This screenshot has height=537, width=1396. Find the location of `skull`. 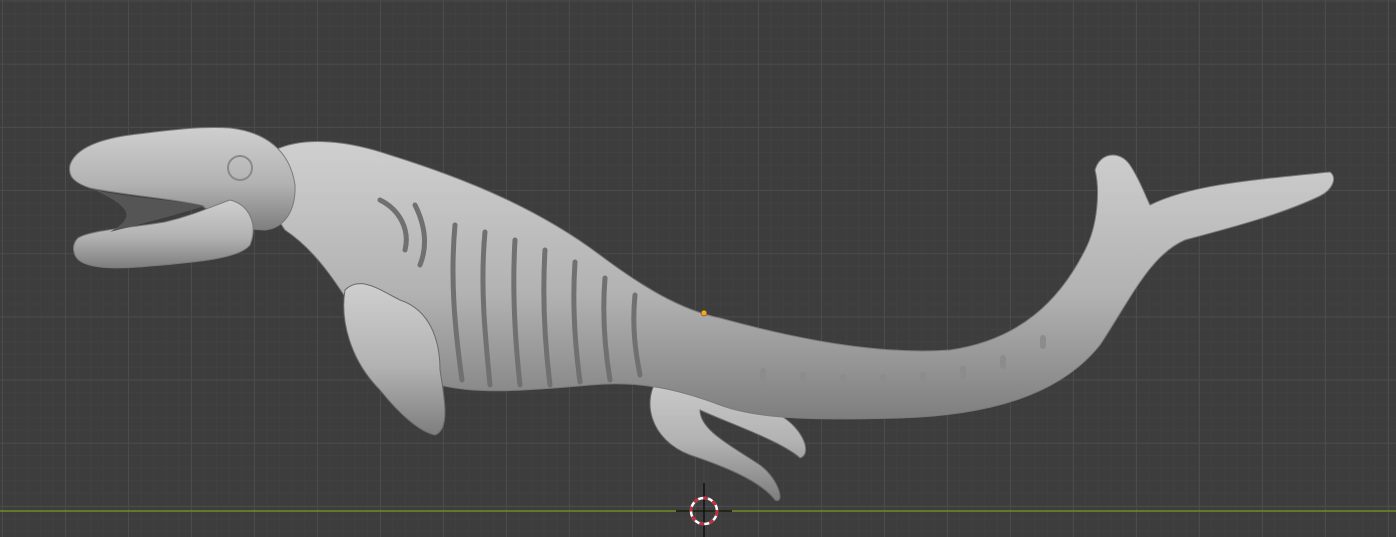

skull is located at coordinates (182, 178).